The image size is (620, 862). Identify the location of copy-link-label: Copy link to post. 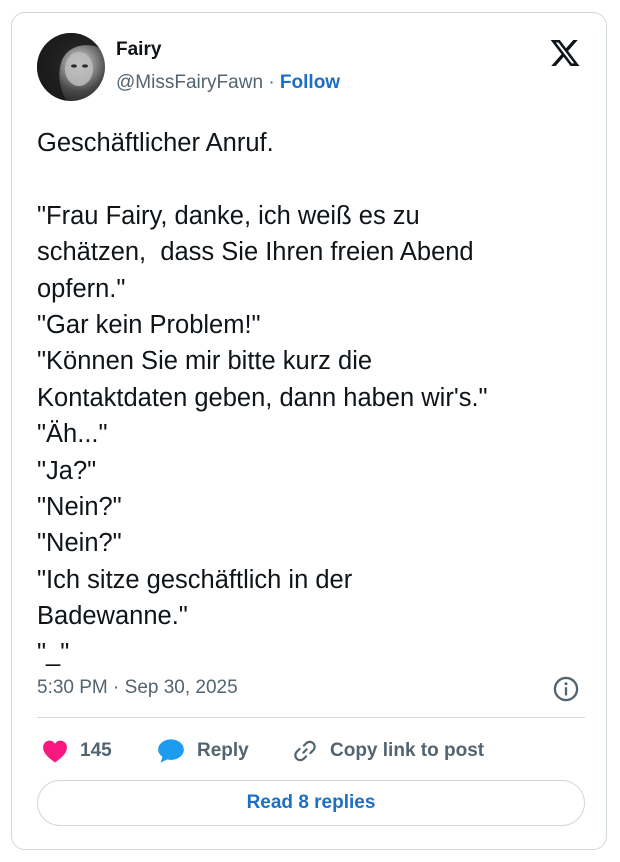
(407, 750).